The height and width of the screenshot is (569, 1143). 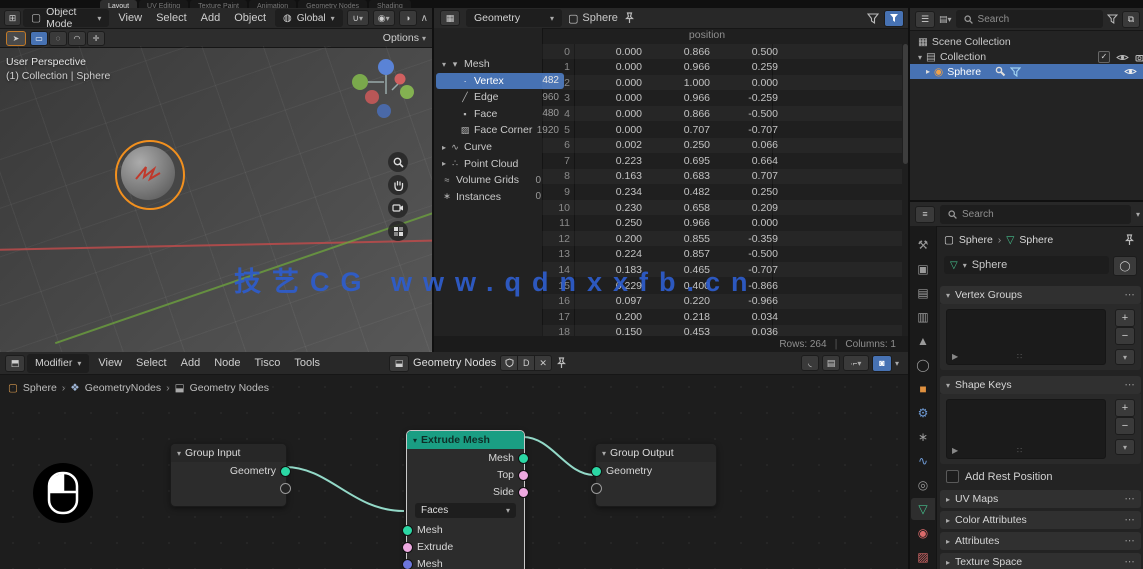 What do you see at coordinates (424, 18) in the screenshot?
I see `overlays-icon: ∧` at bounding box center [424, 18].